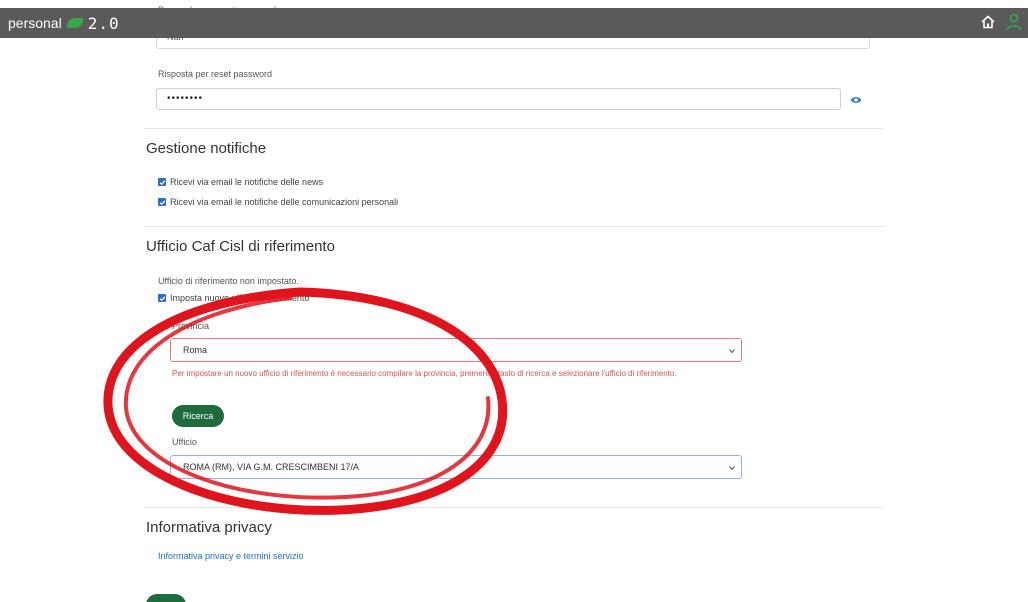 The image size is (1028, 602). Describe the element at coordinates (74, 23) in the screenshot. I see `leaf-icon` at that location.